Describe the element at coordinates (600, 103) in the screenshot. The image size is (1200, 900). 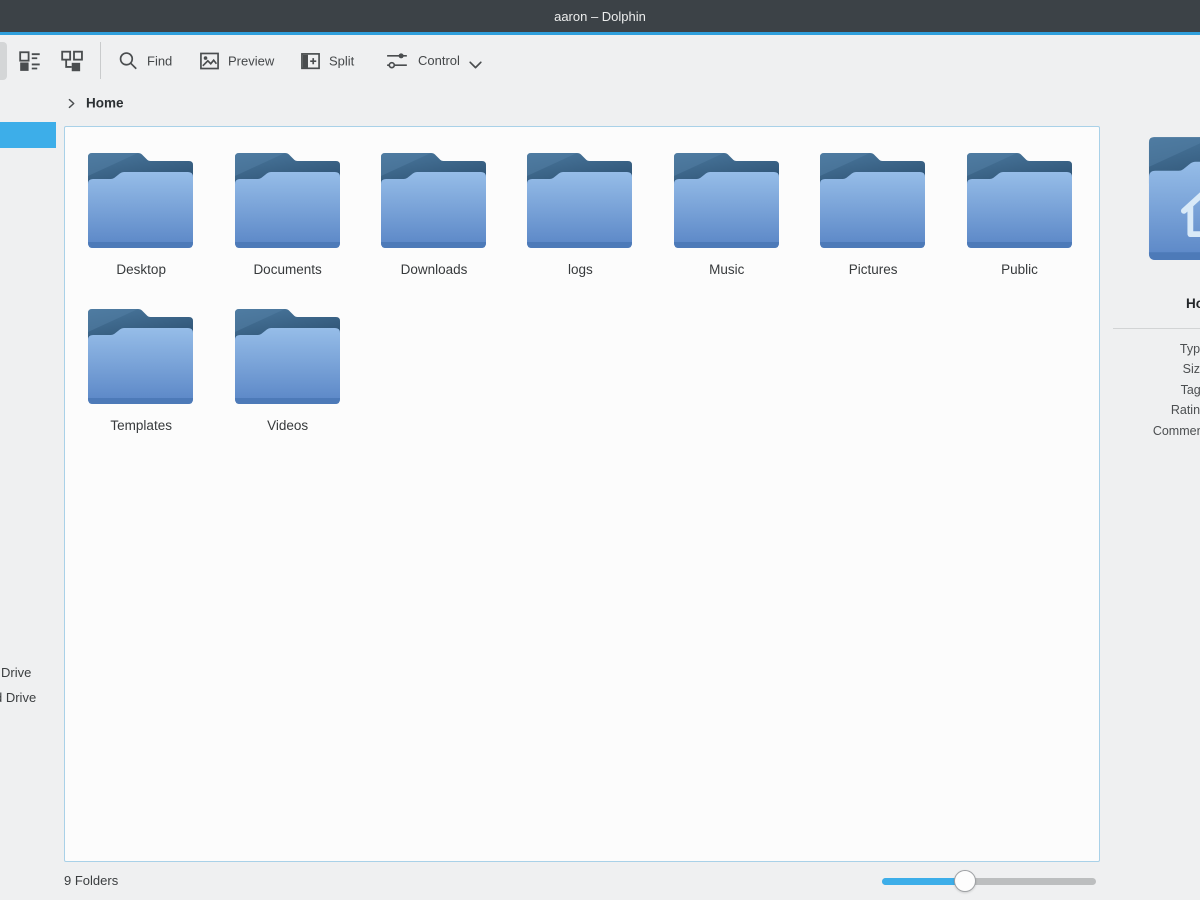
I see `location-bar: Home` at that location.